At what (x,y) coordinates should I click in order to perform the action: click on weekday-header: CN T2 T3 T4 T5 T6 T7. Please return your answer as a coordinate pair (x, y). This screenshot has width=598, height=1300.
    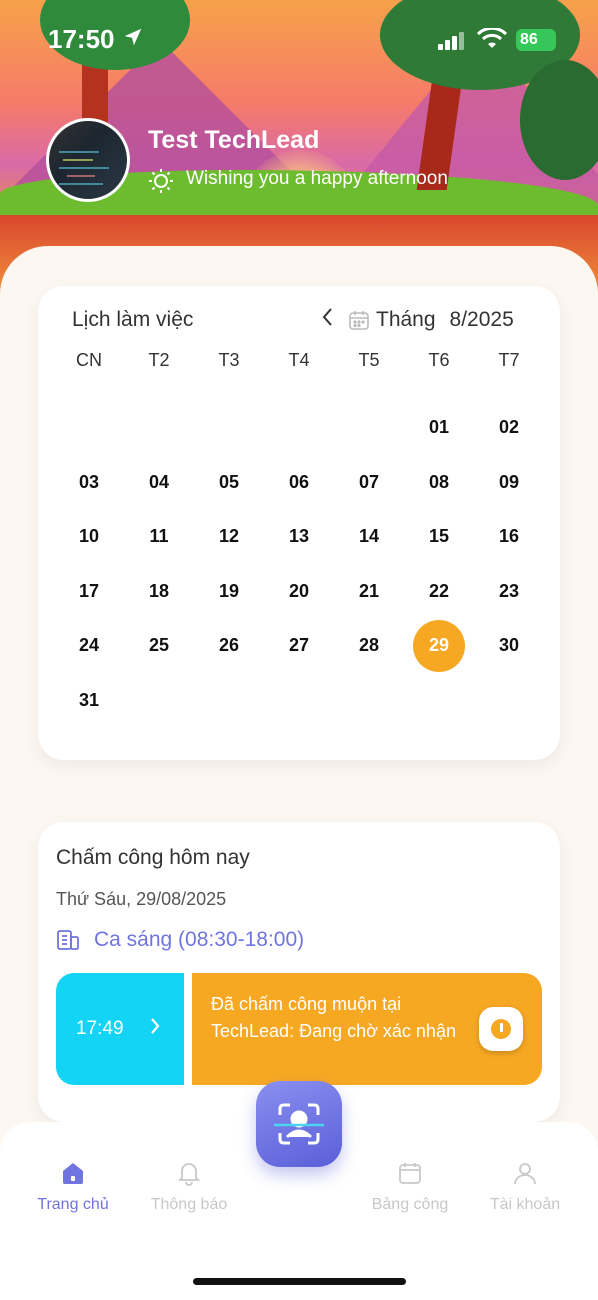
    Looking at the image, I should click on (299, 360).